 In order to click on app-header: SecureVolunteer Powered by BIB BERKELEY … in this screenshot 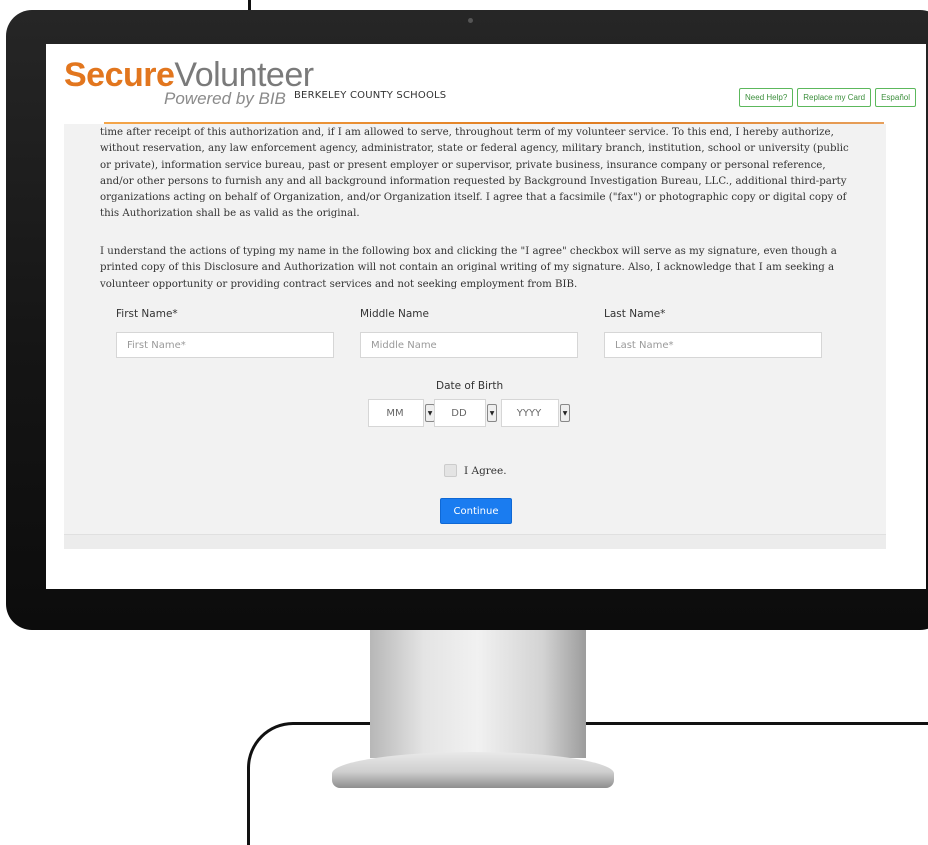, I will do `click(486, 83)`.